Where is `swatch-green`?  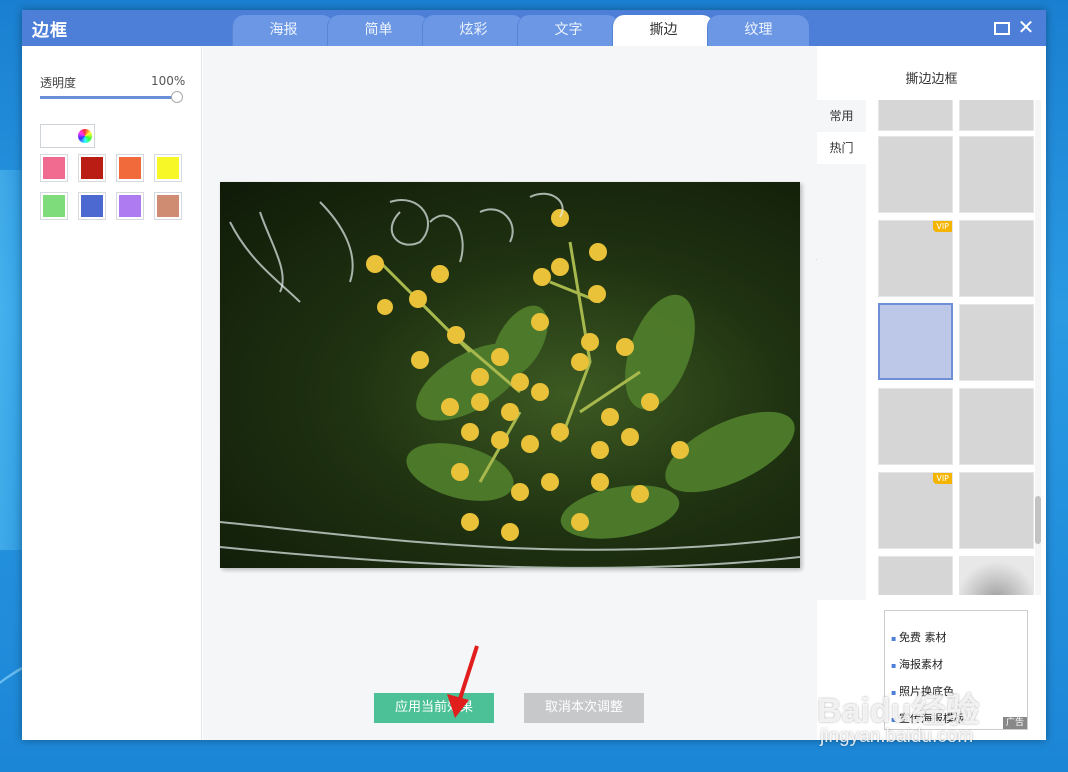
swatch-green is located at coordinates (54, 206).